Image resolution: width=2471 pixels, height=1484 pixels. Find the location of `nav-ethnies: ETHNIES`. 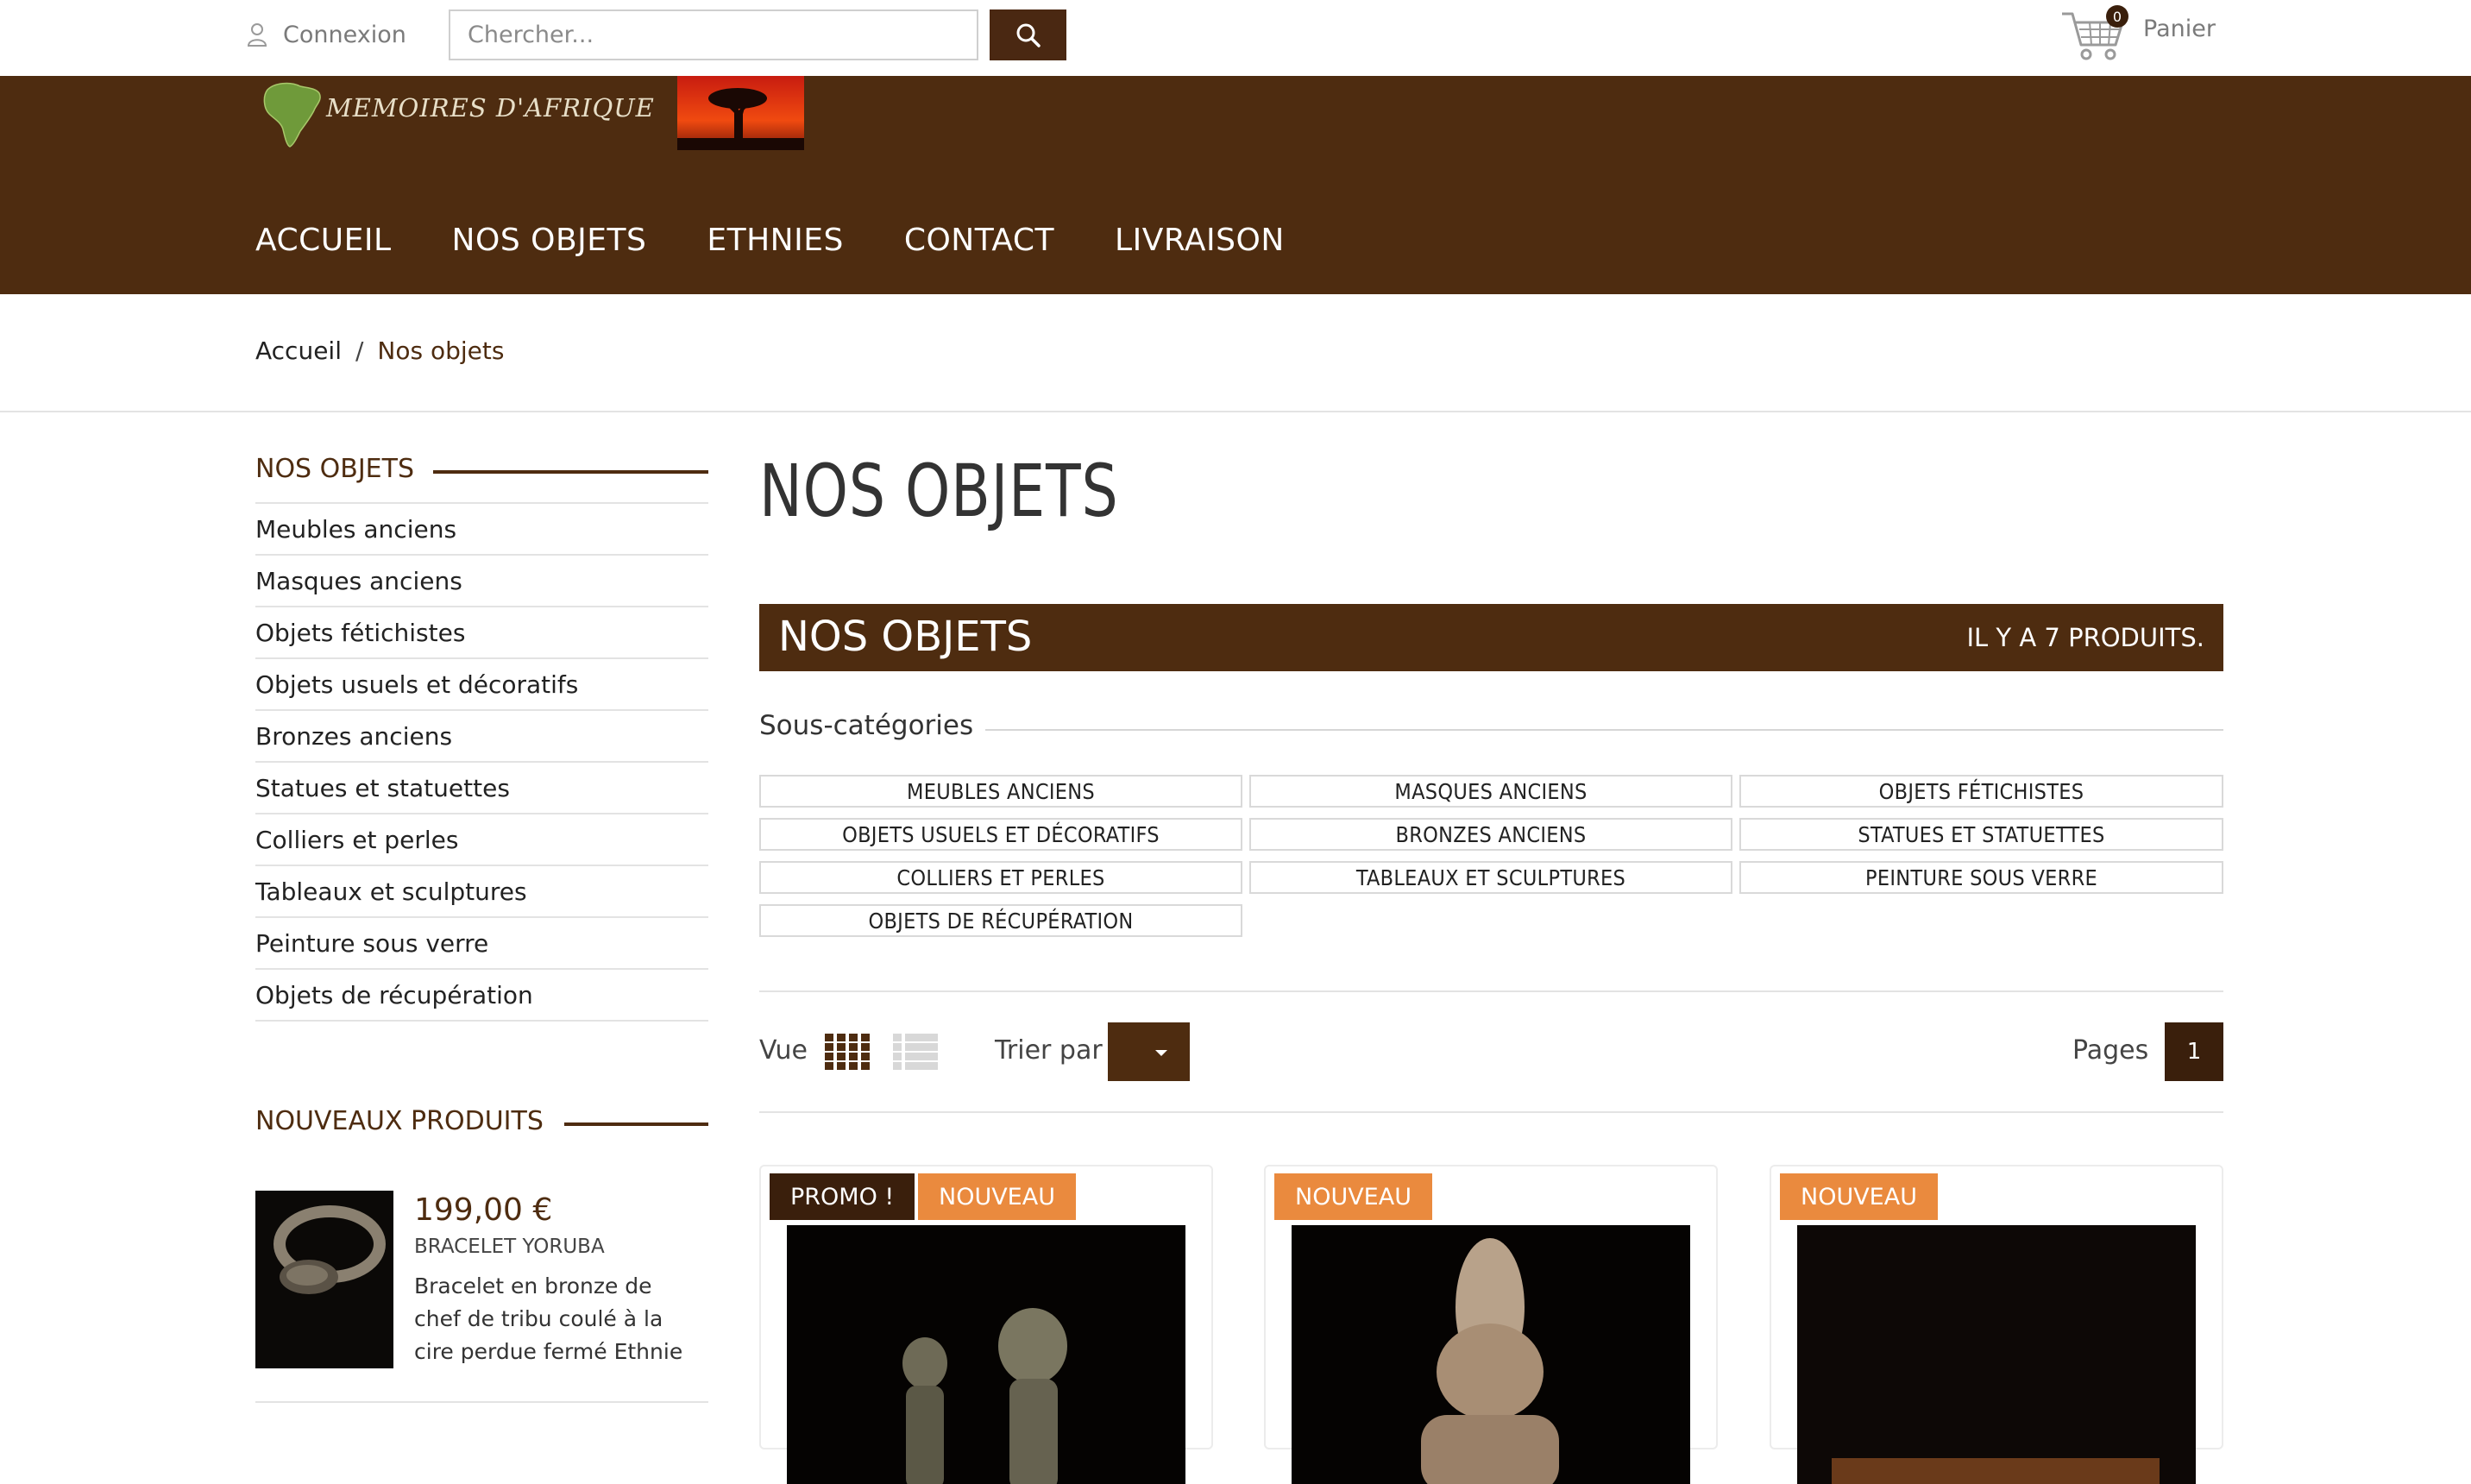

nav-ethnies: ETHNIES is located at coordinates (775, 240).